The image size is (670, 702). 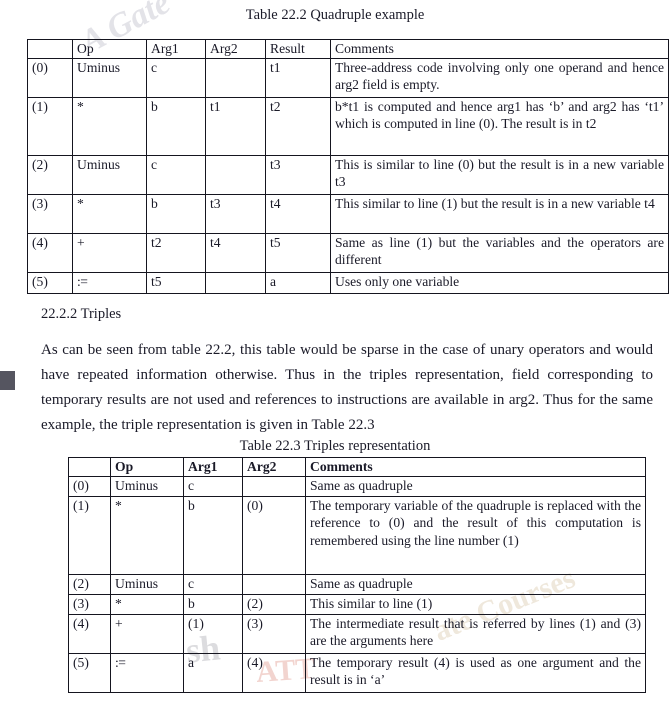 What do you see at coordinates (176, 283) in the screenshot?
I see `cell-arg1: t5` at bounding box center [176, 283].